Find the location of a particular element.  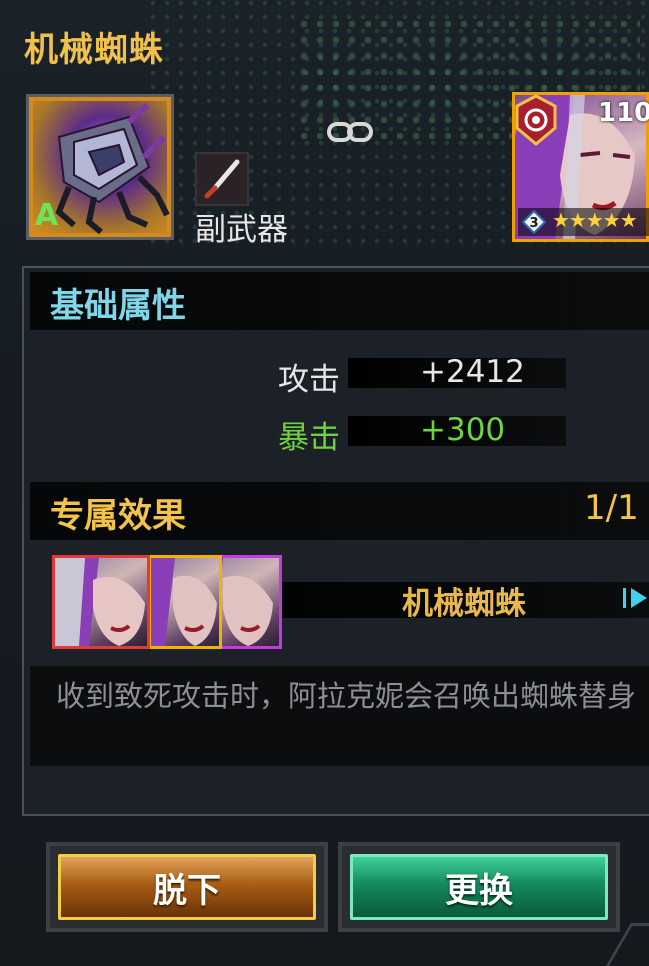

unequip-button-label: 脱下 is located at coordinates (187, 887).